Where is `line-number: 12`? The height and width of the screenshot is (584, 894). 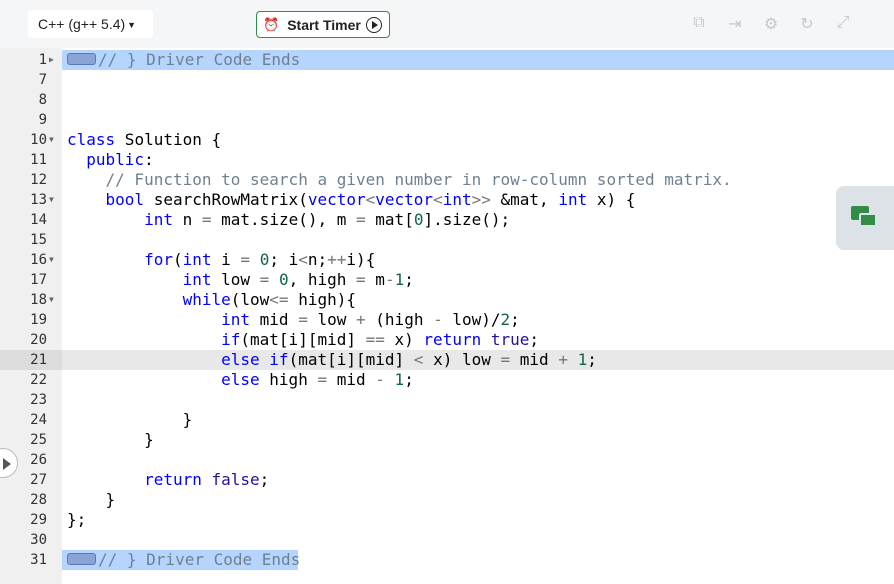
line-number: 12 is located at coordinates (38, 180).